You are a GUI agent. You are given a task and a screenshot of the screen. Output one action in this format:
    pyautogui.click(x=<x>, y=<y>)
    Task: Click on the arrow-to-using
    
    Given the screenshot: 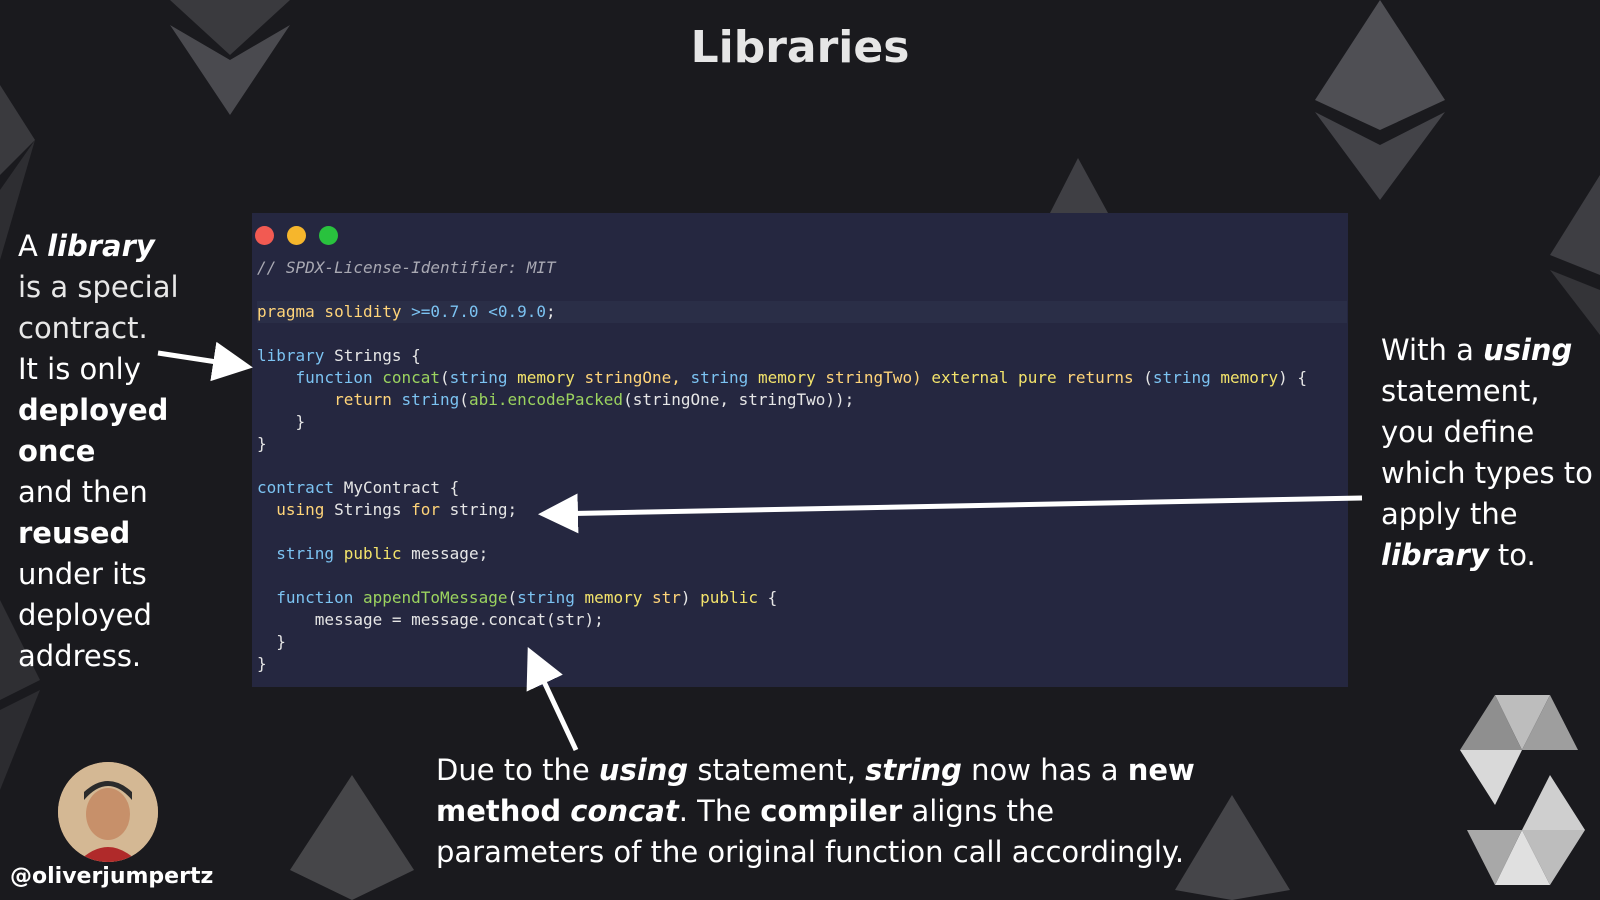 What is the action you would take?
    pyautogui.click(x=950, y=513)
    